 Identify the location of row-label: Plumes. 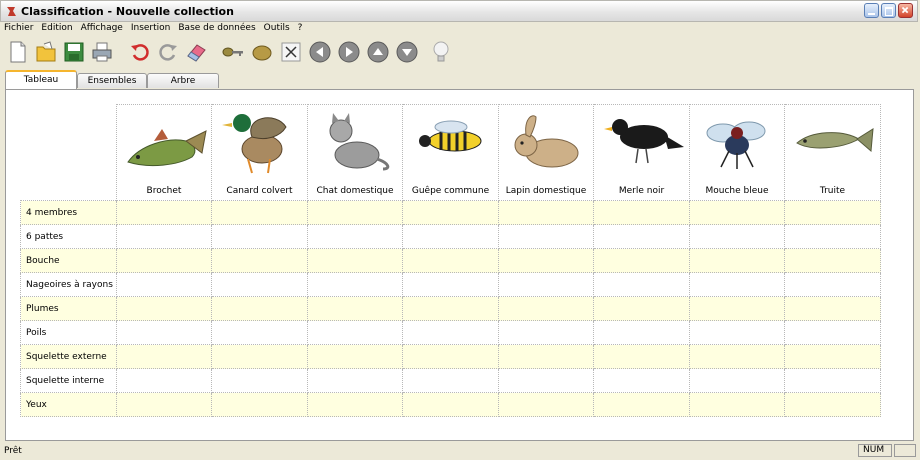
(68, 308).